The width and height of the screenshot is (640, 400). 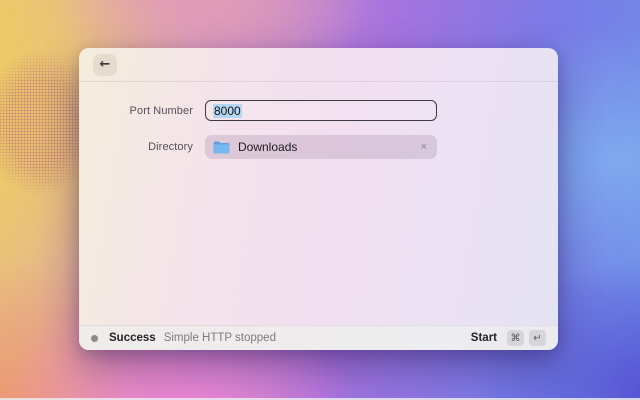 I want to click on footer-actions: Start ⌘ ↵, so click(x=508, y=338).